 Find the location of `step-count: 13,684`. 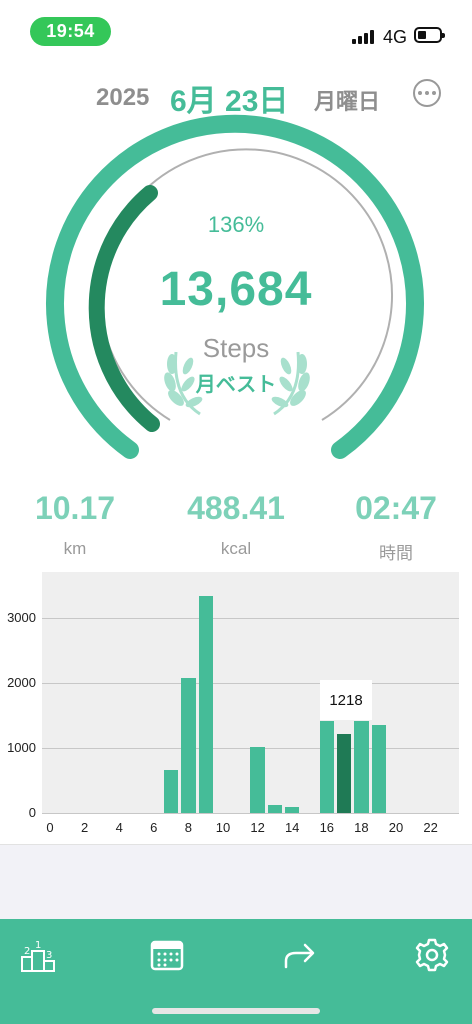

step-count: 13,684 is located at coordinates (236, 289).